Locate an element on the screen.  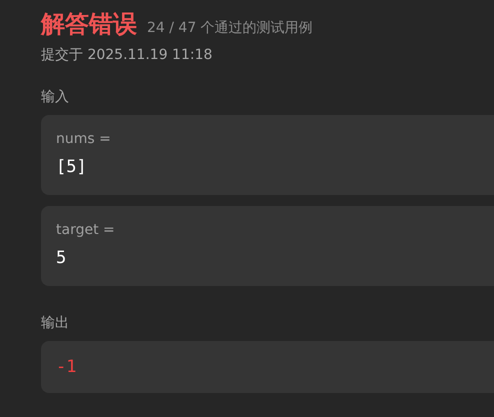
parameter-value: [5] is located at coordinates (72, 167).